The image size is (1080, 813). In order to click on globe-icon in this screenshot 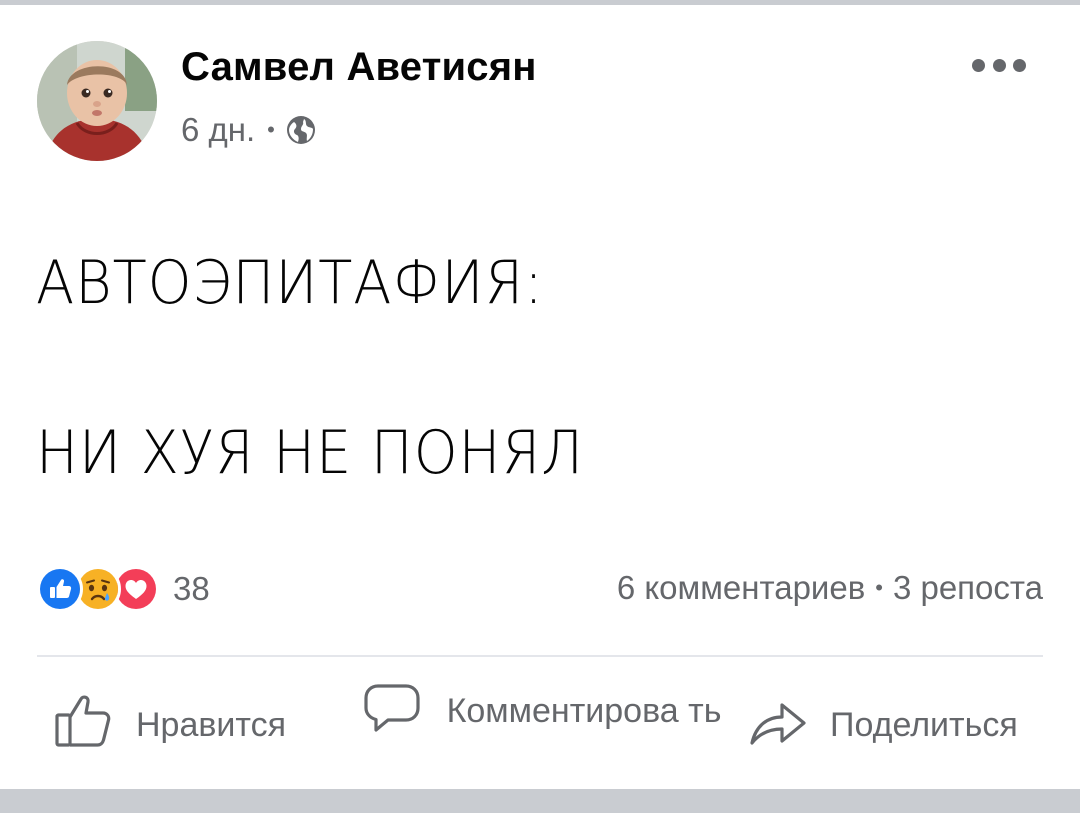, I will do `click(301, 130)`.